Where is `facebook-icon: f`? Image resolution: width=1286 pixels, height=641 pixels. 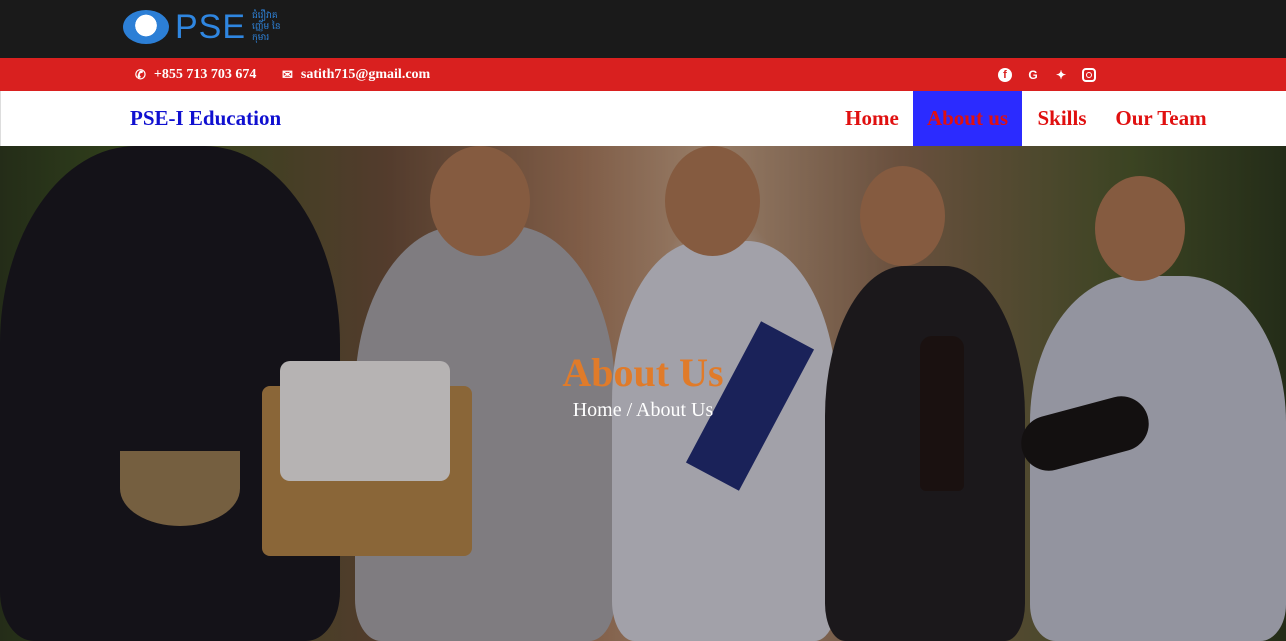
facebook-icon: f is located at coordinates (1005, 74).